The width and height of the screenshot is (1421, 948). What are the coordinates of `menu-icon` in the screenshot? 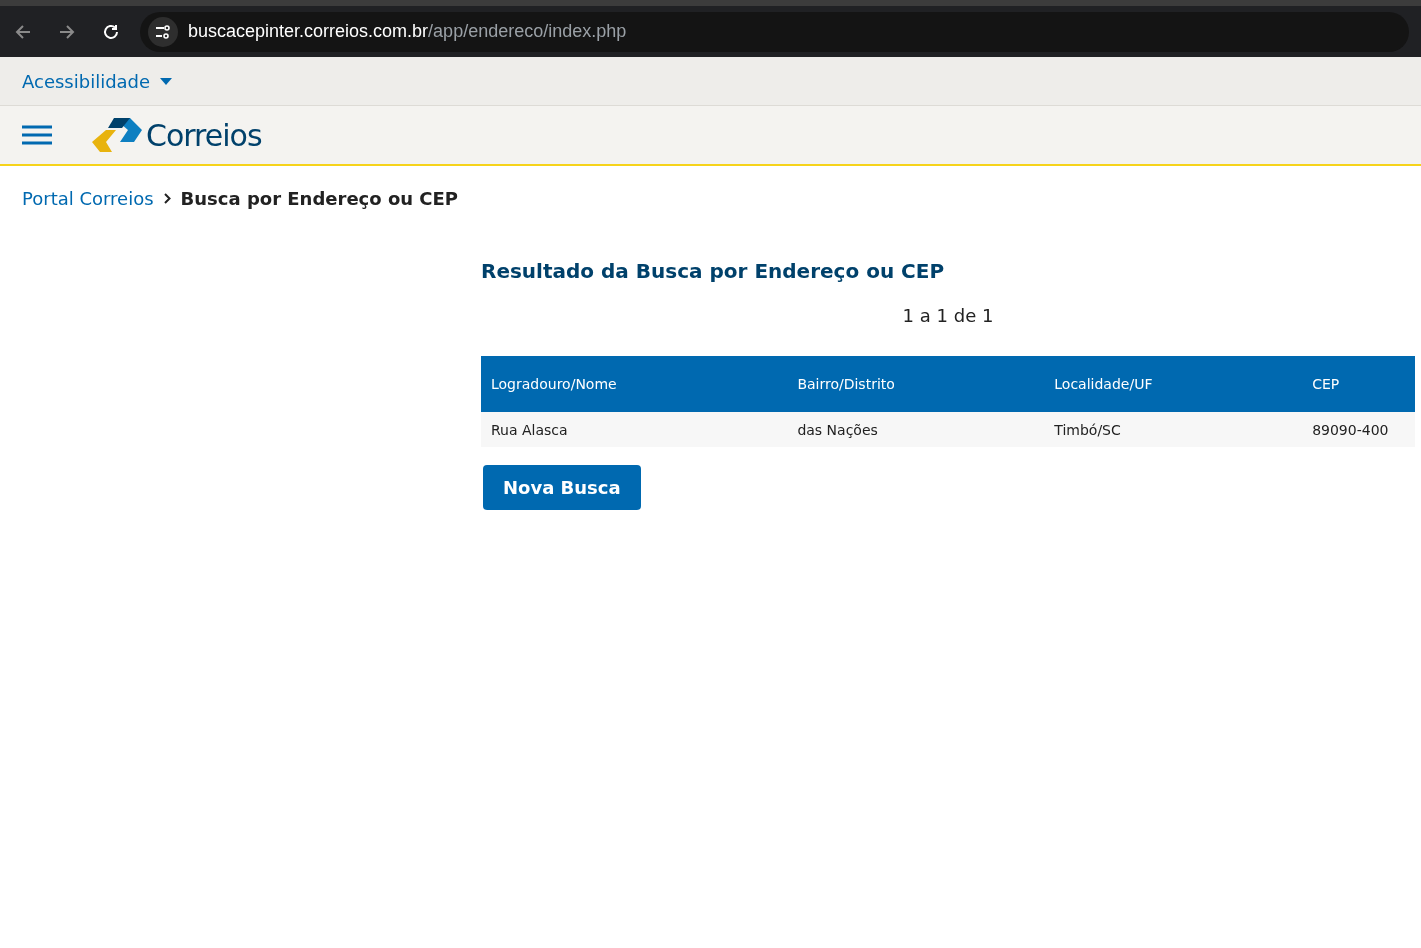 It's located at (37, 135).